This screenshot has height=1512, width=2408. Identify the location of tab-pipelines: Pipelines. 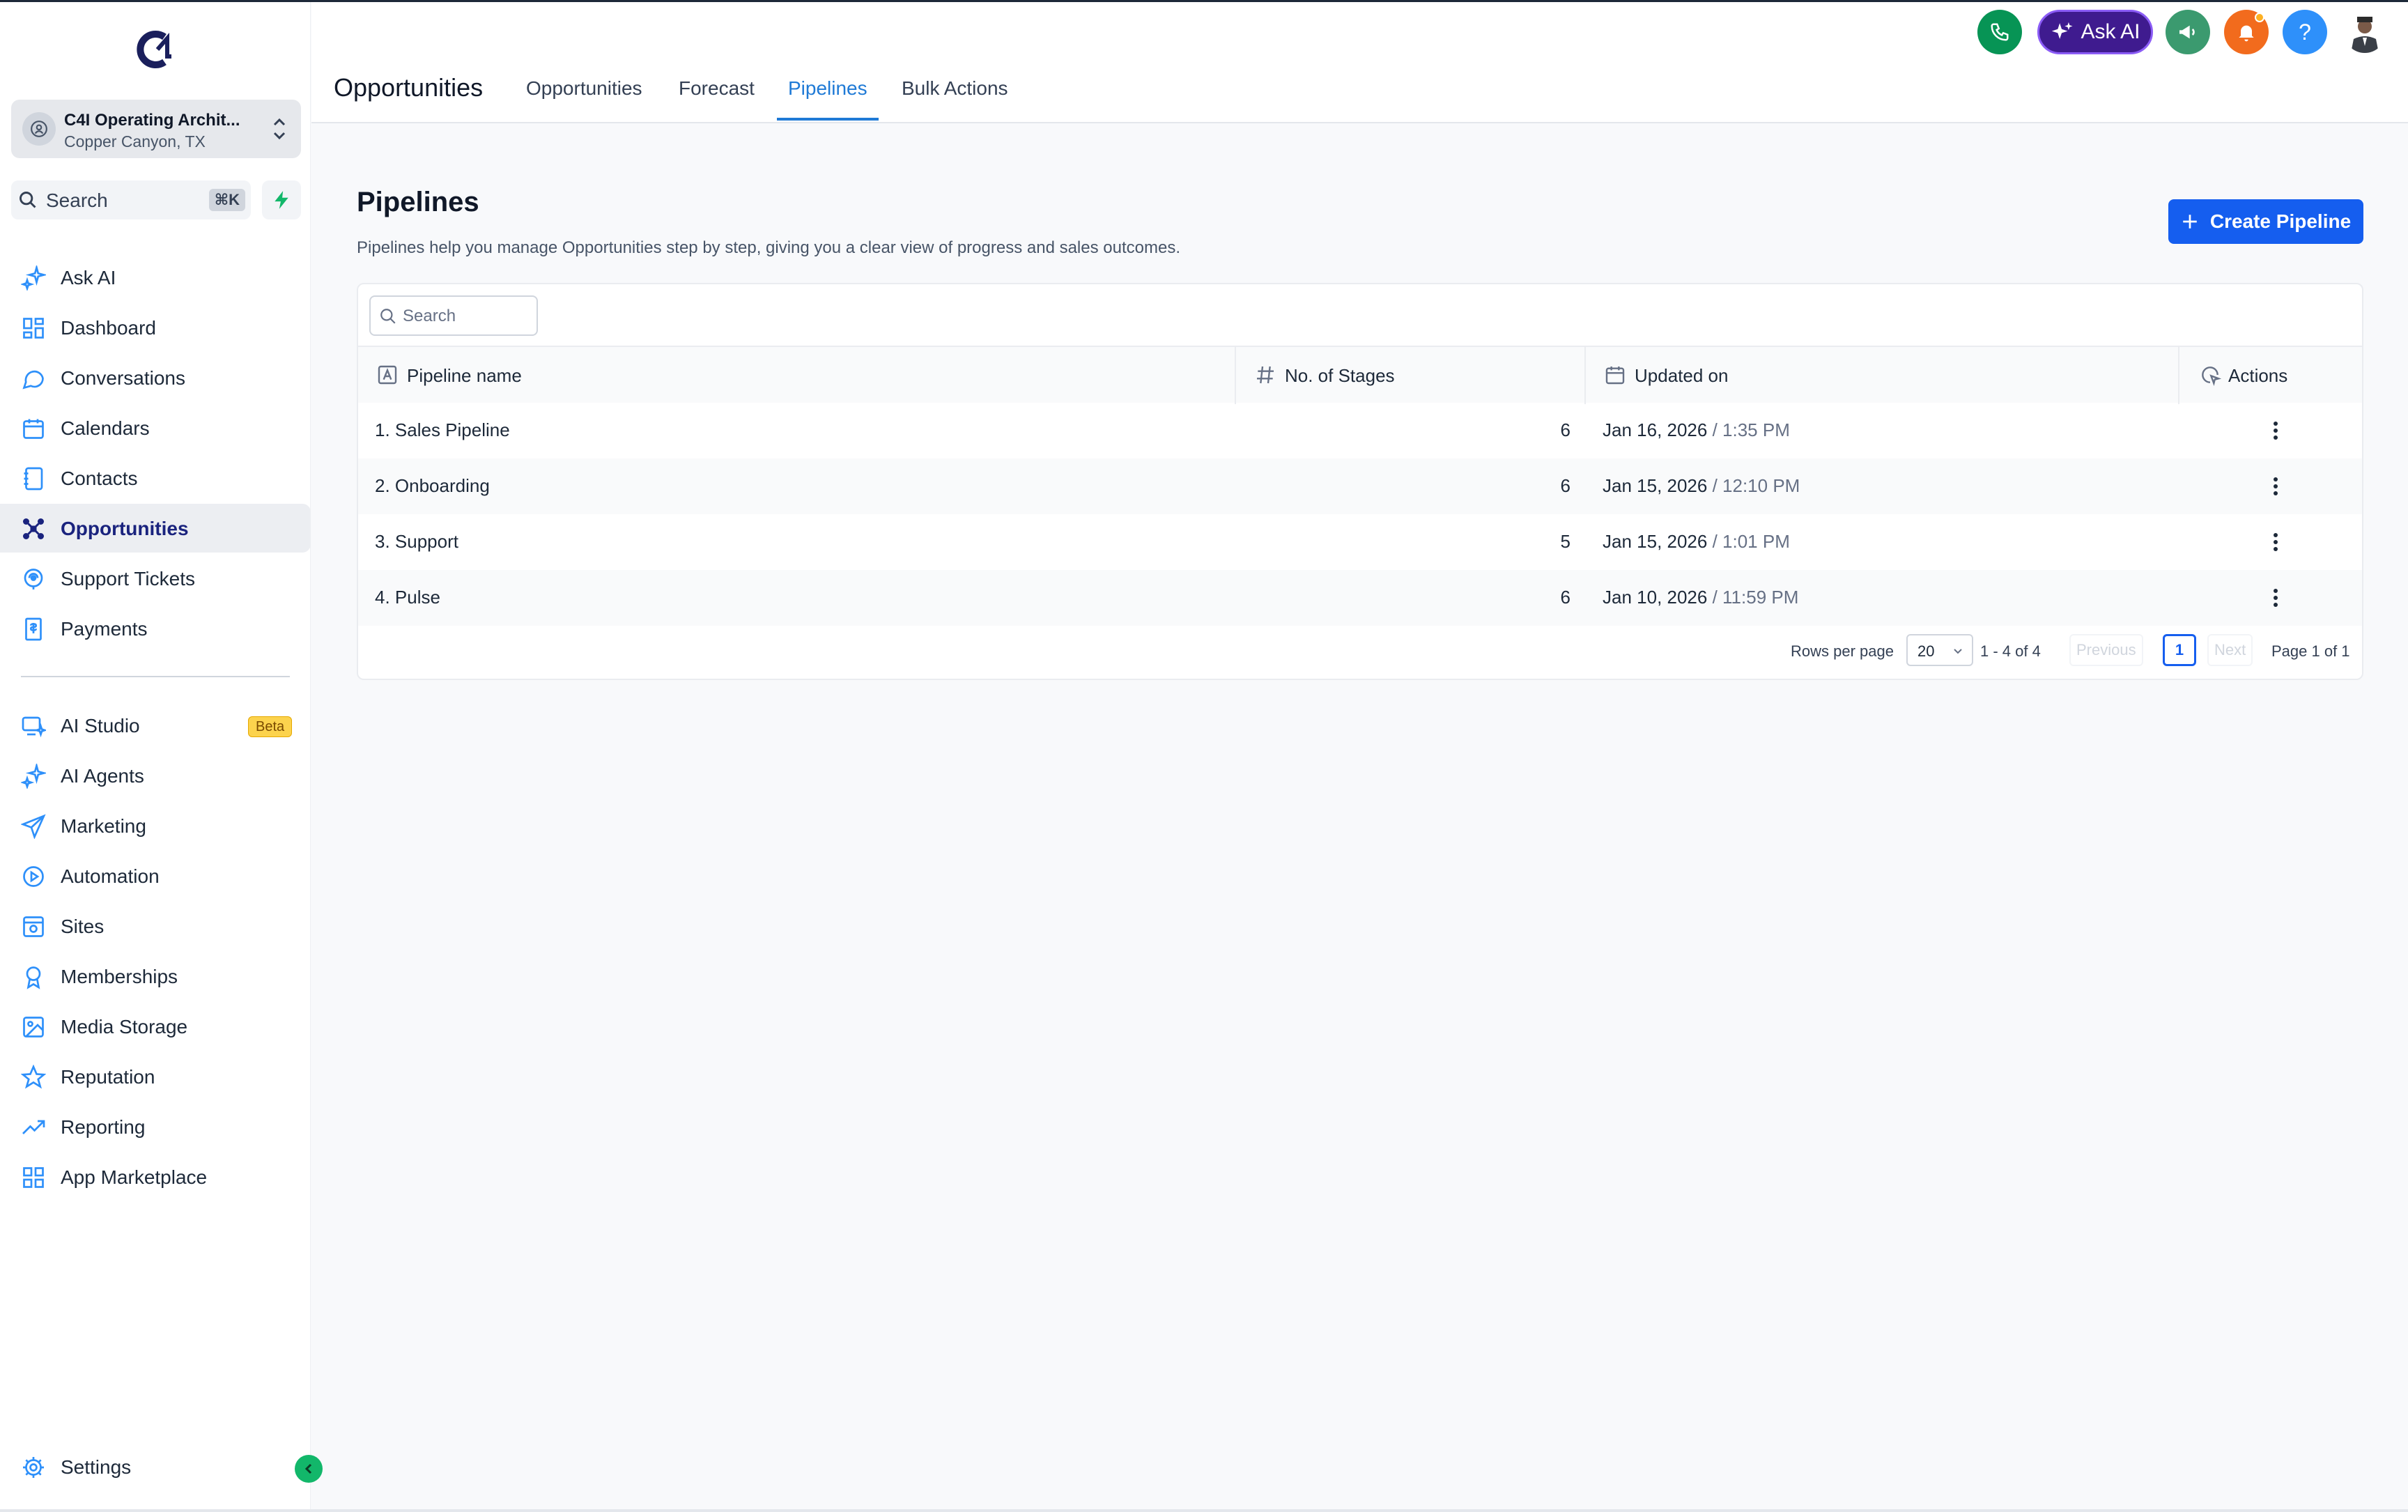
(828, 88).